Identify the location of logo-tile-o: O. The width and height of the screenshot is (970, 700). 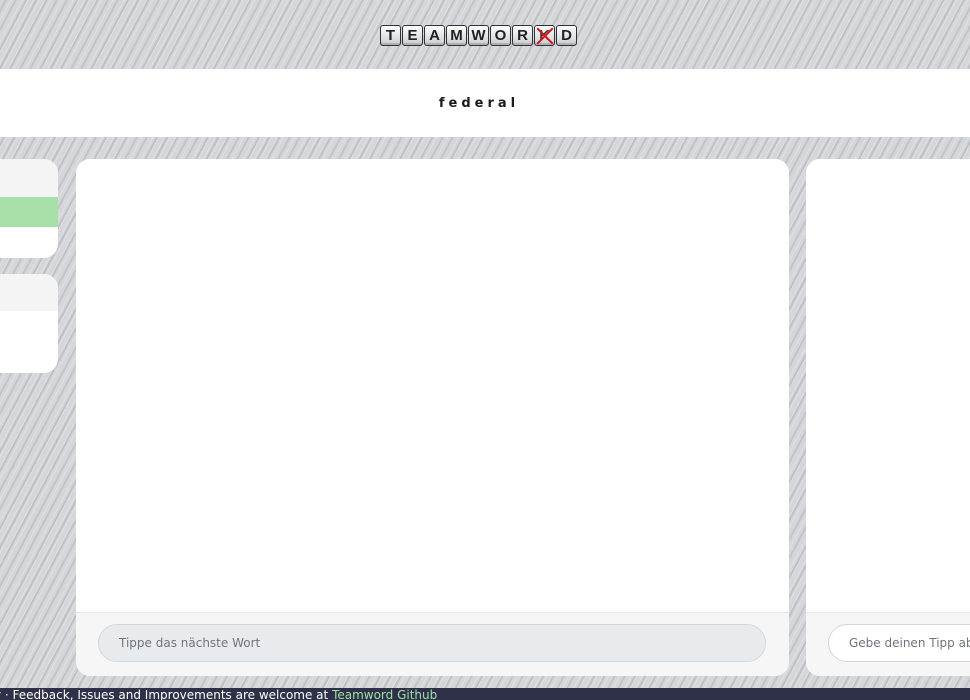
(500, 35).